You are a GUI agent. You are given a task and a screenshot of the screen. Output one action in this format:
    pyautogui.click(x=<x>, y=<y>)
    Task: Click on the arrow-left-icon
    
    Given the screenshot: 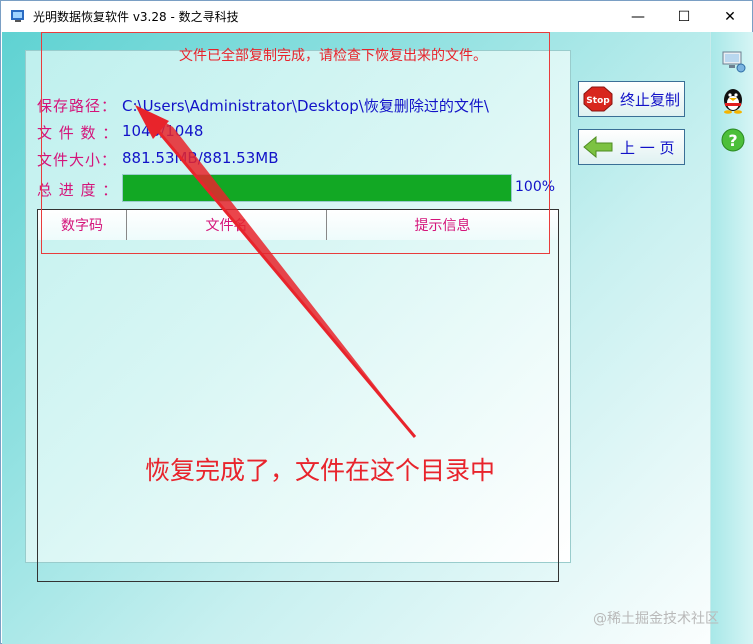 What is the action you would take?
    pyautogui.click(x=598, y=147)
    